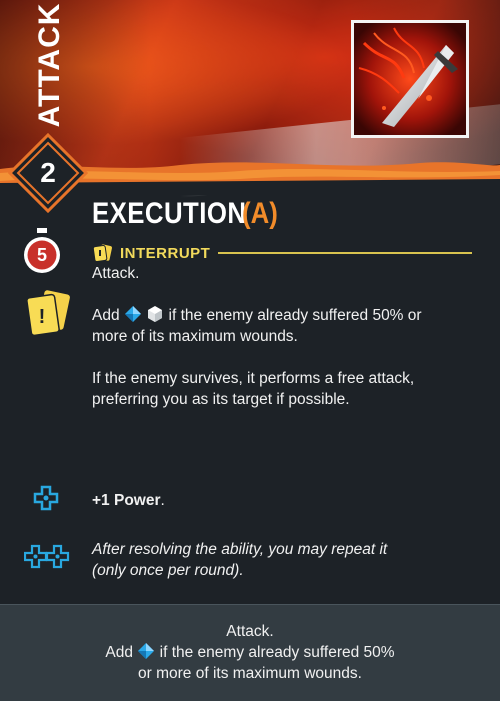 This screenshot has height=701, width=500. I want to click on interrupt-divider, so click(345, 253).